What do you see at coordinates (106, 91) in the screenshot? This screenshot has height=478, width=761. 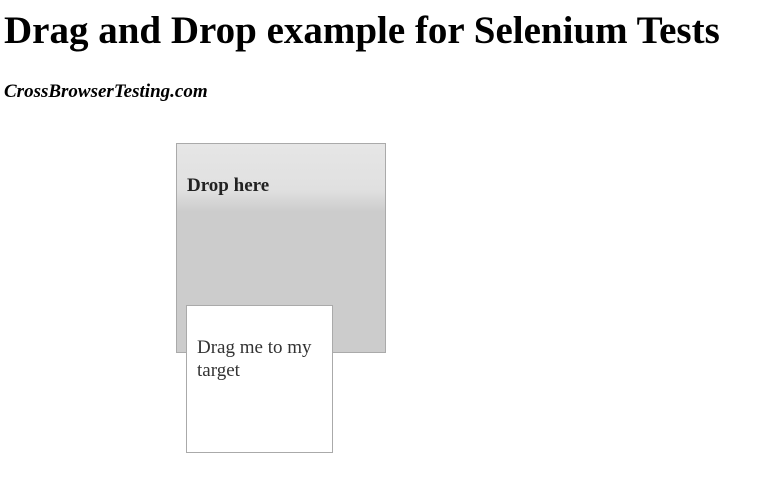 I see `site-subtitle: CrossBrowserTesting.com` at bounding box center [106, 91].